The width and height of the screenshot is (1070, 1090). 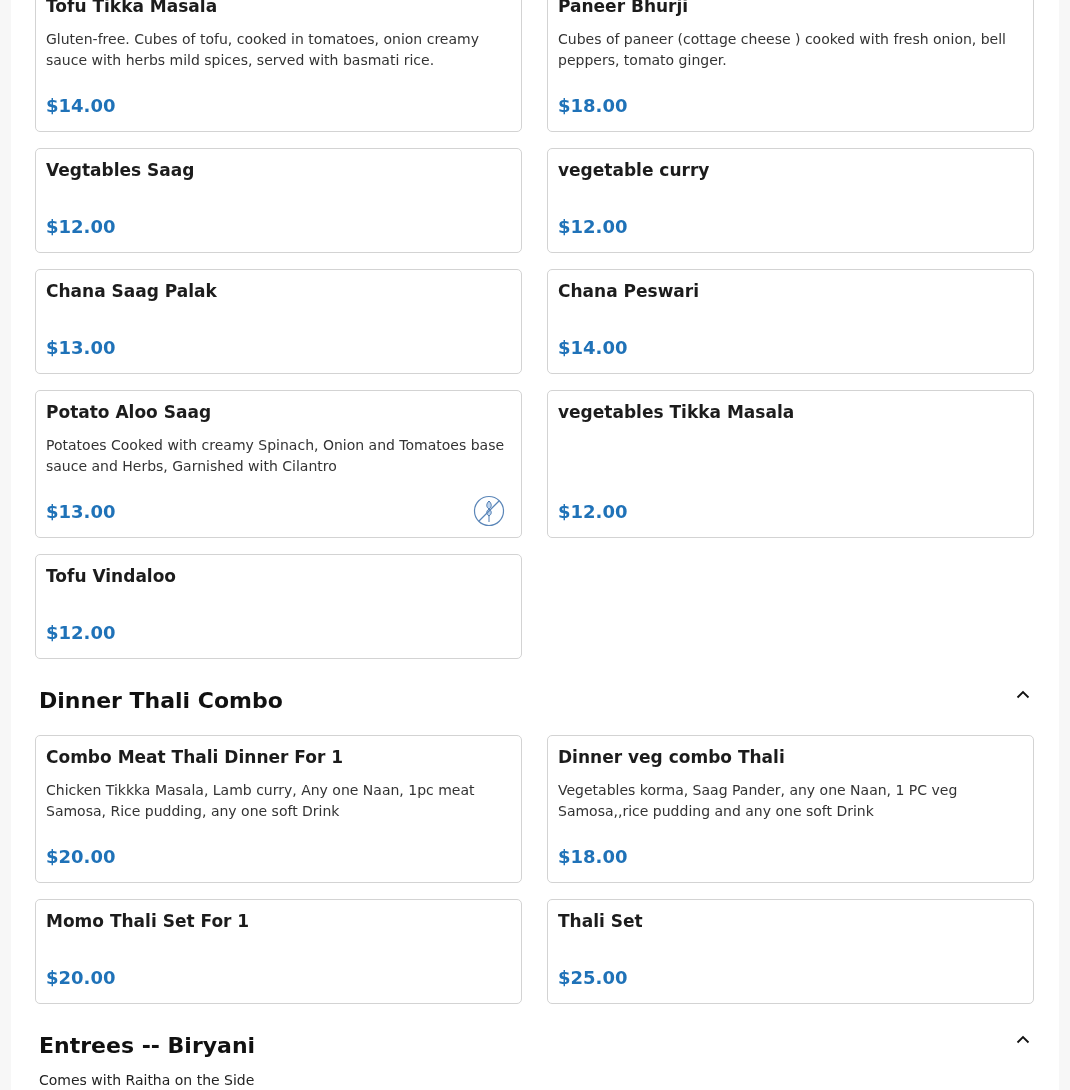 What do you see at coordinates (790, 951) in the screenshot?
I see `menu-item-card: Thali Set $25.00` at bounding box center [790, 951].